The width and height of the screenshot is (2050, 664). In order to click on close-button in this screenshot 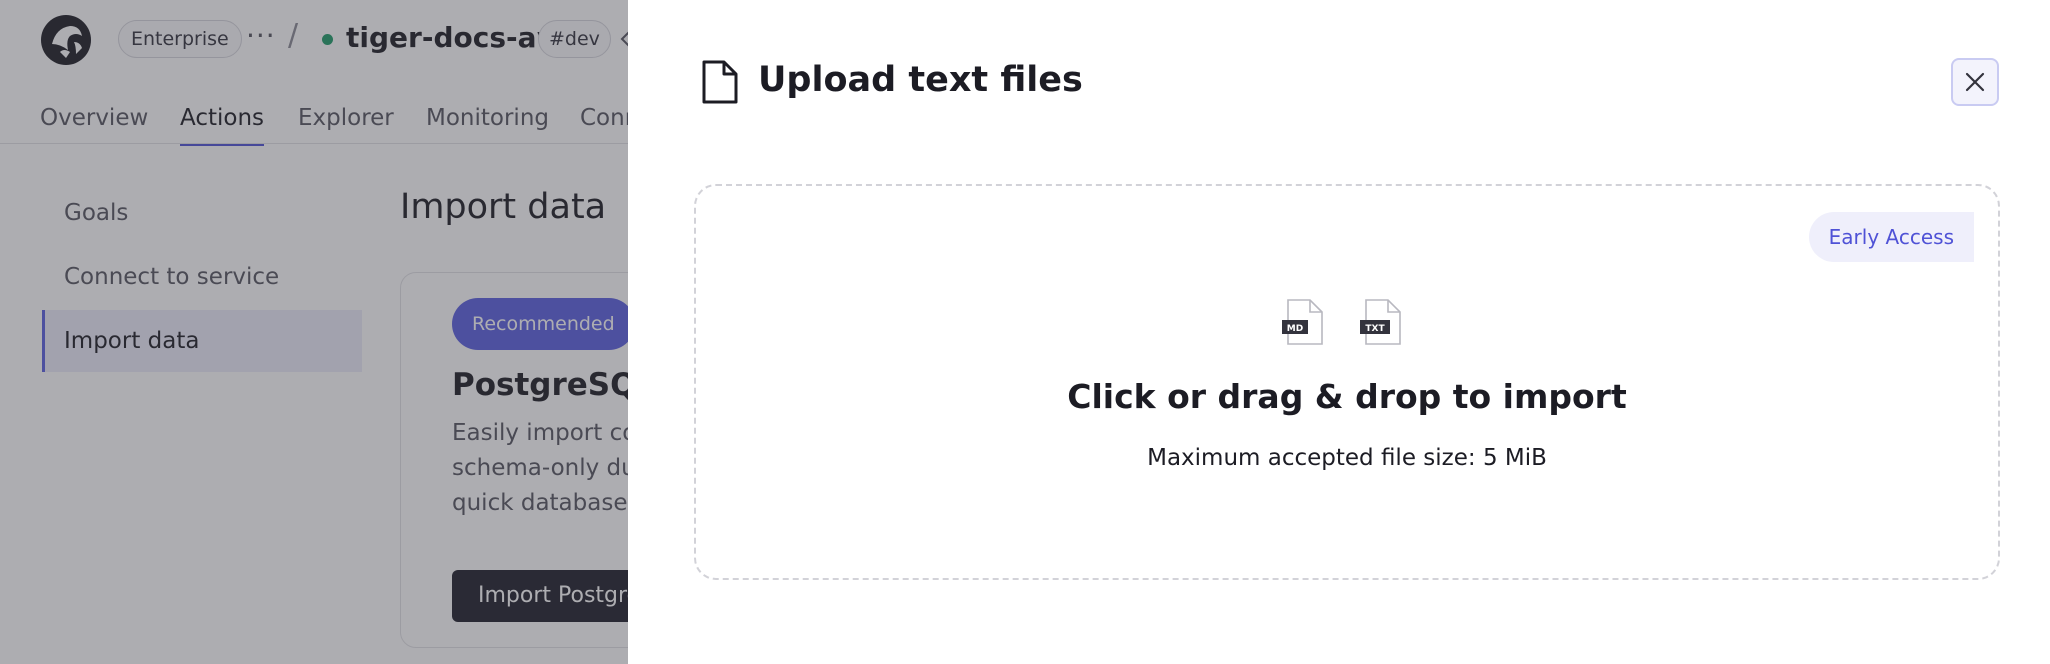, I will do `click(1975, 82)`.